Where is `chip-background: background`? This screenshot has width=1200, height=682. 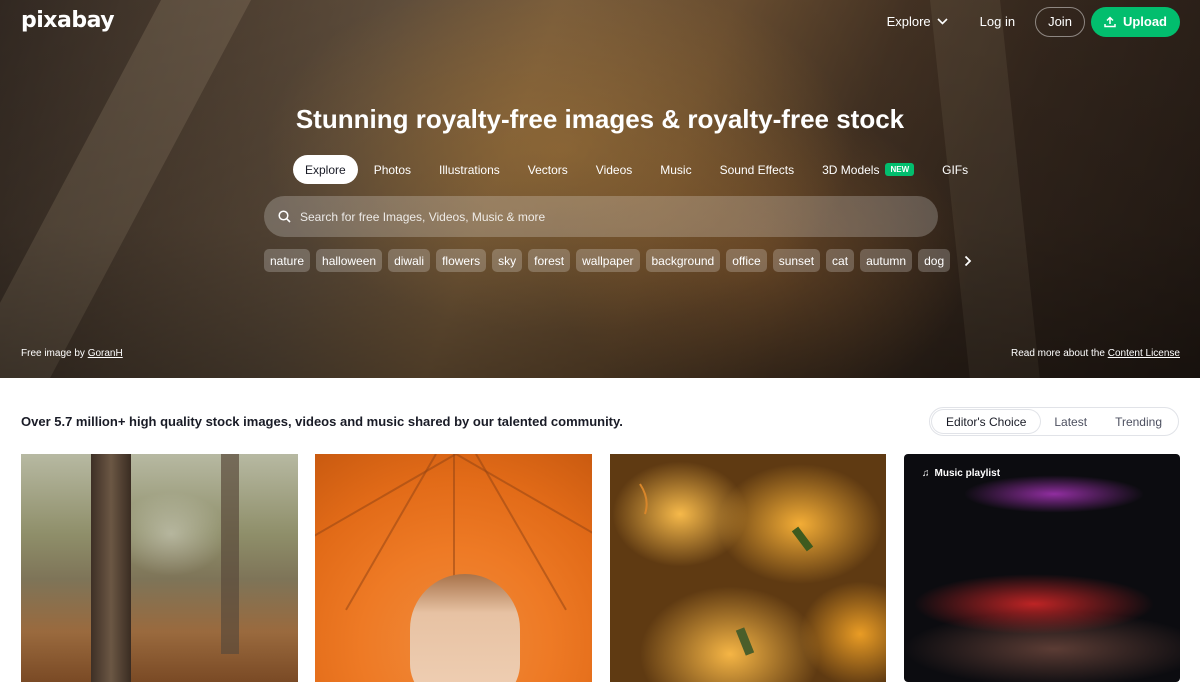 chip-background: background is located at coordinates (683, 260).